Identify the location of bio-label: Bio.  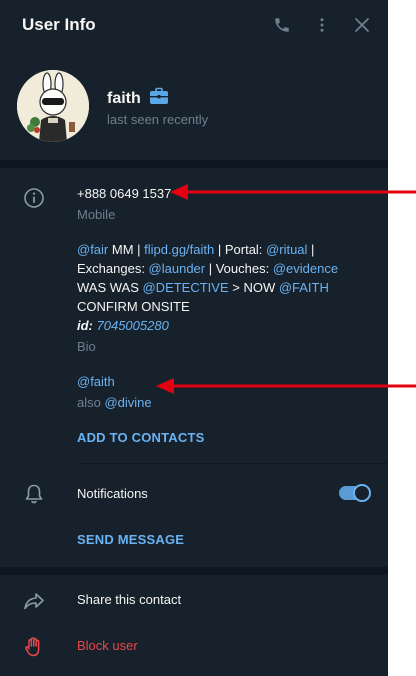
(86, 346).